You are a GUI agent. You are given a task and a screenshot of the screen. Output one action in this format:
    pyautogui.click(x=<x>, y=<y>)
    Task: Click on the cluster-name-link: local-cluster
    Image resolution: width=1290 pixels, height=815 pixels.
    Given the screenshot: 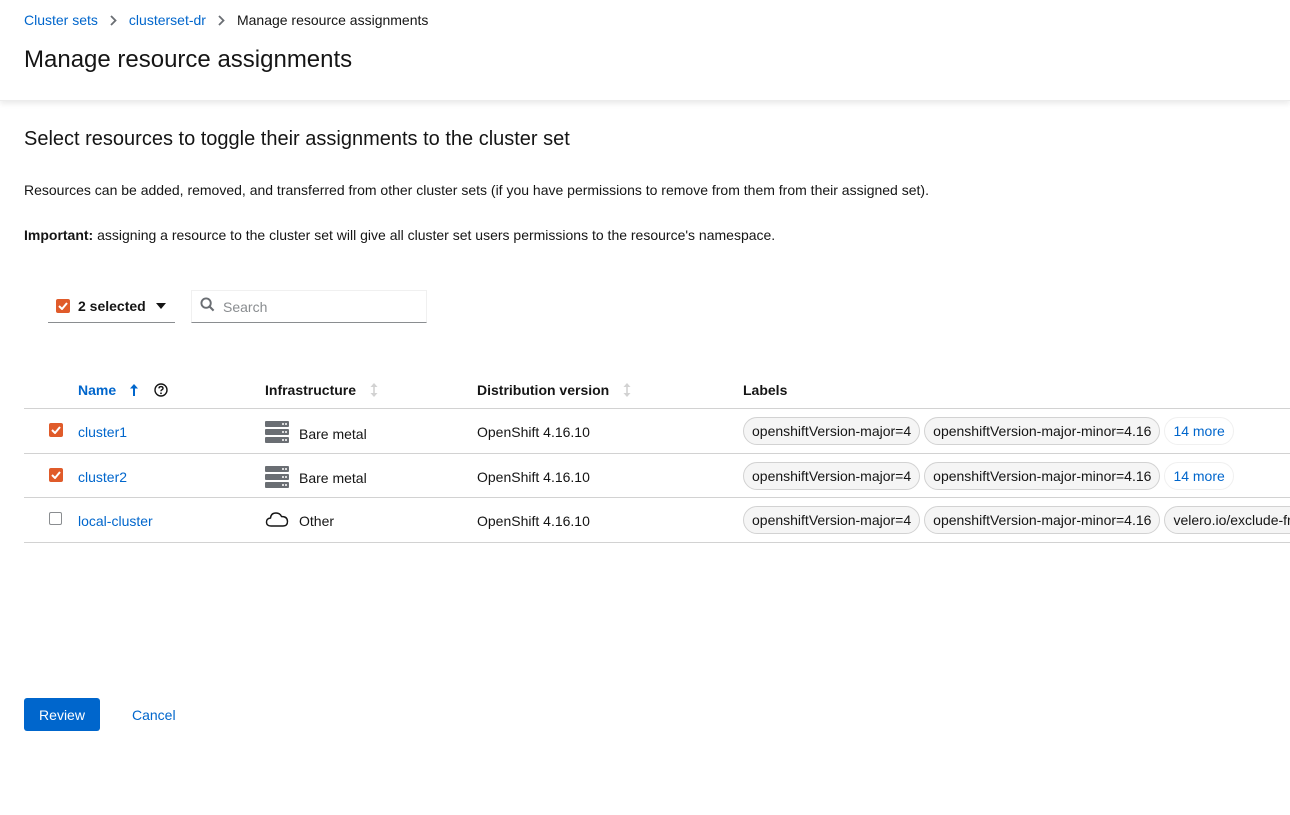 What is the action you would take?
    pyautogui.click(x=115, y=521)
    